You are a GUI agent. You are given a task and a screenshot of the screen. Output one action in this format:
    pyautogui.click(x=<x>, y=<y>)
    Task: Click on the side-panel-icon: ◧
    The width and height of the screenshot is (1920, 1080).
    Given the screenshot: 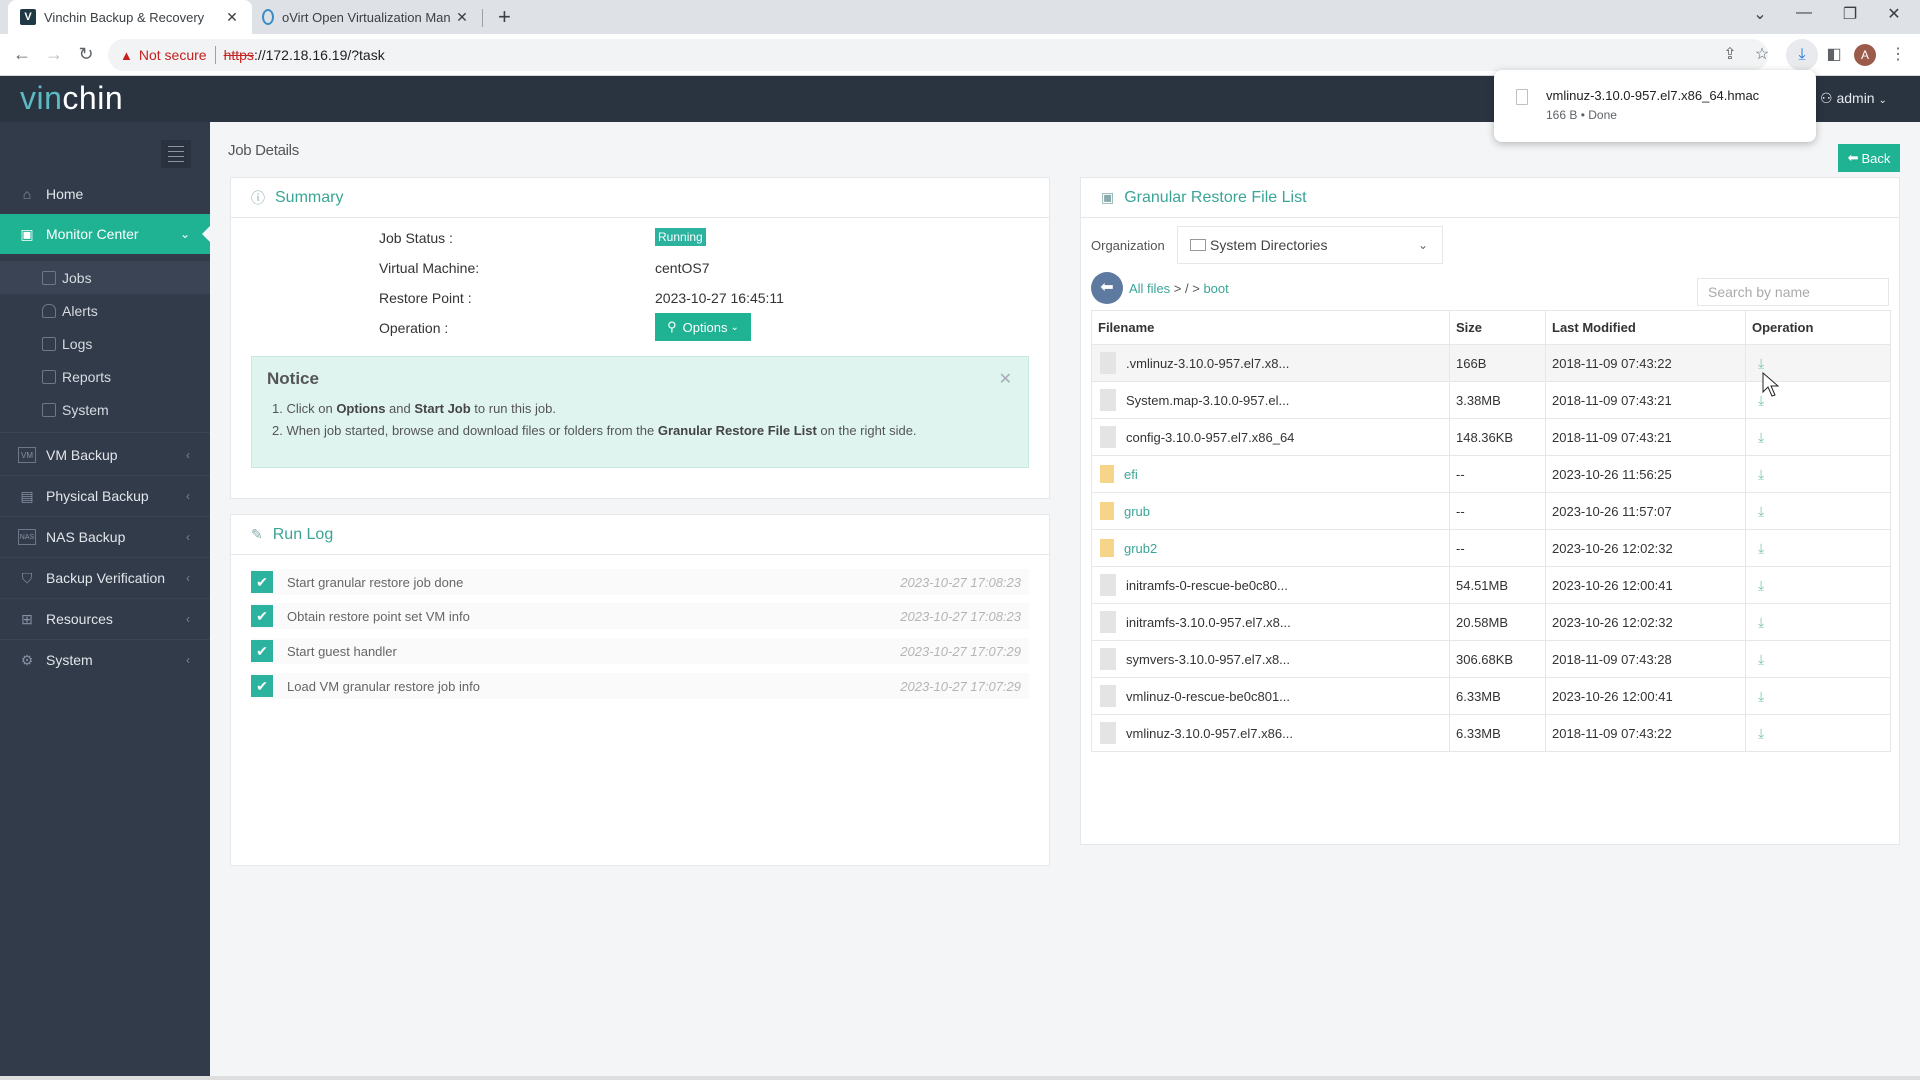 What is the action you would take?
    pyautogui.click(x=1834, y=54)
    